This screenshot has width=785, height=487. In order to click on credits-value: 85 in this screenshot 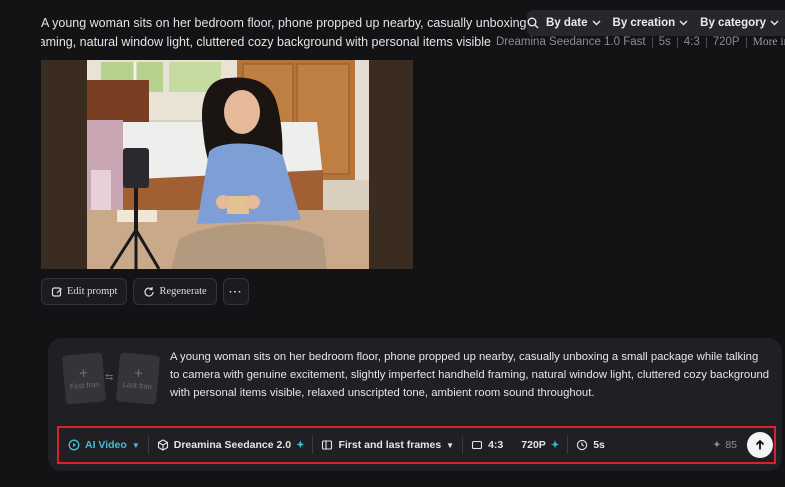, I will do `click(731, 445)`.